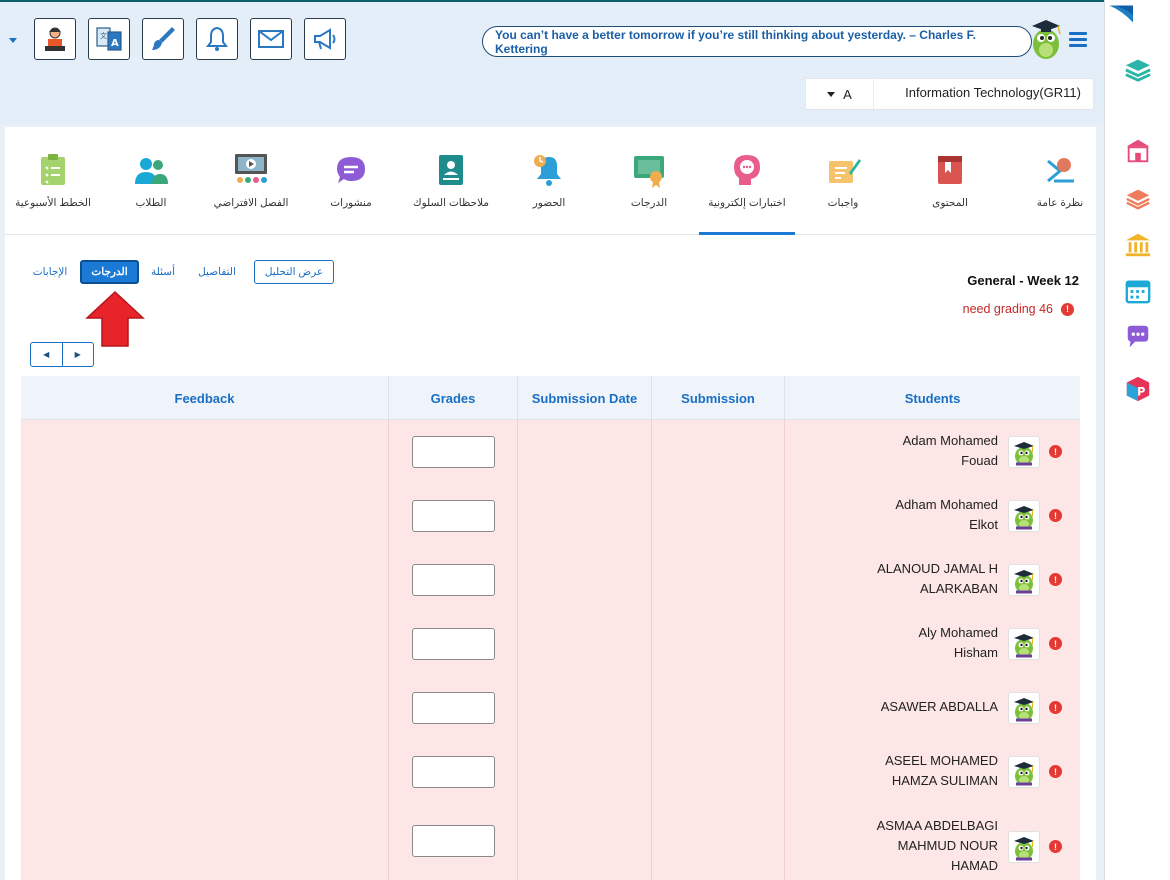 The image size is (1170, 880). Describe the element at coordinates (1007, 309) in the screenshot. I see `need-grading-text: need grading 46` at that location.